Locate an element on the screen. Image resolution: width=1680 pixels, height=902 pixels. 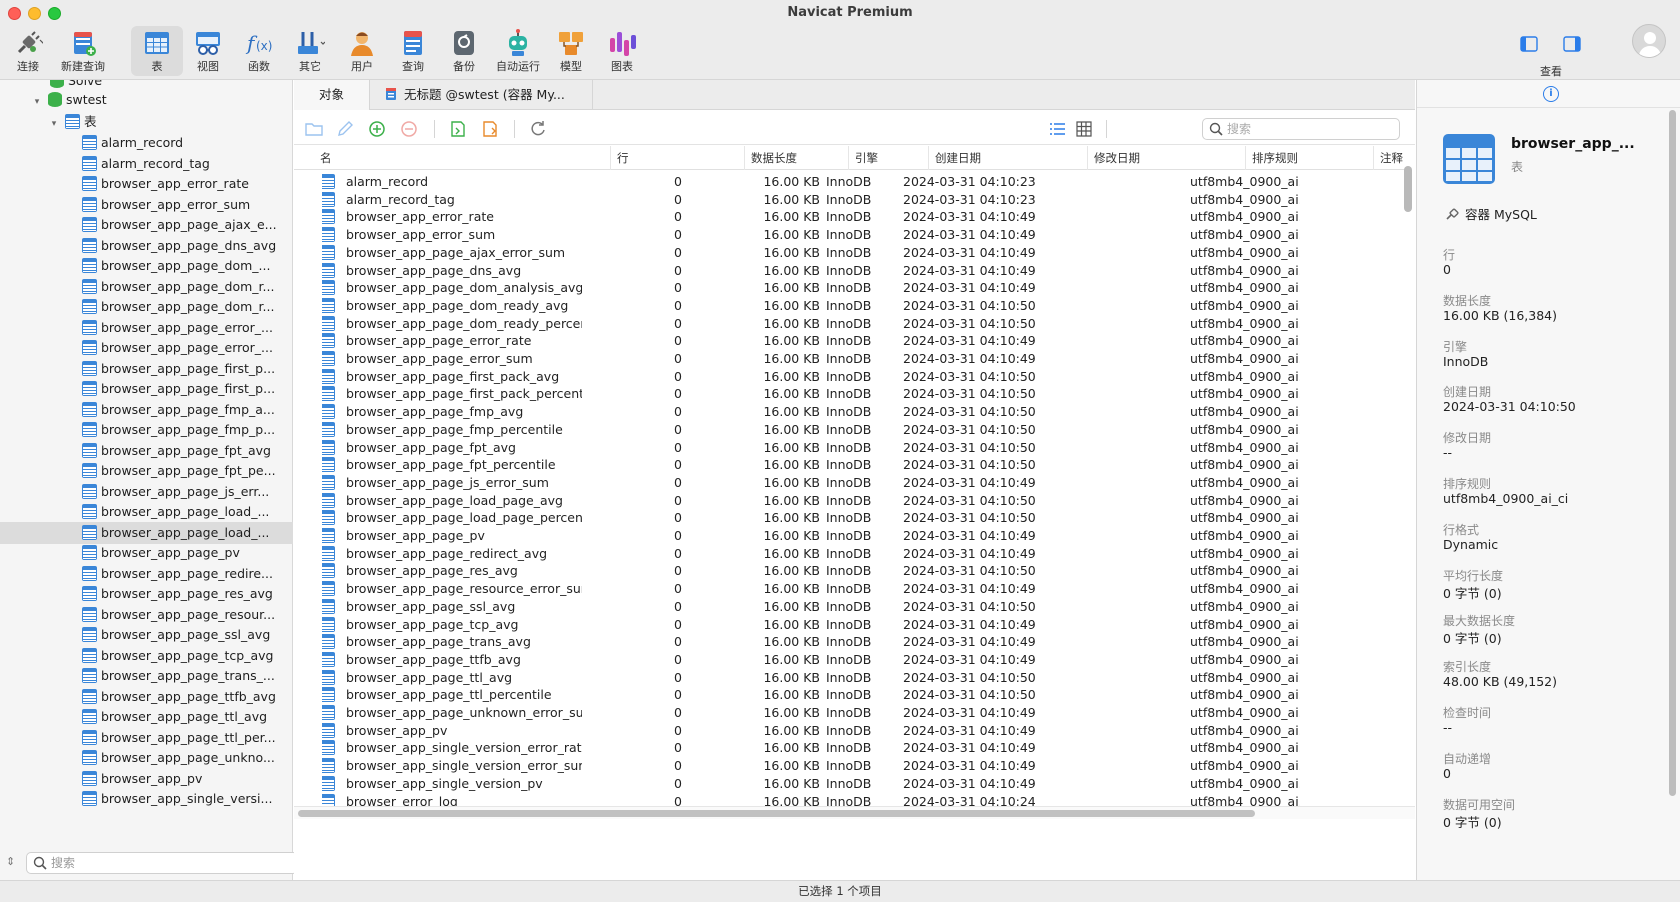
sidebar-table-item: browser_app_page_ttfb_avg is located at coordinates (146, 697).